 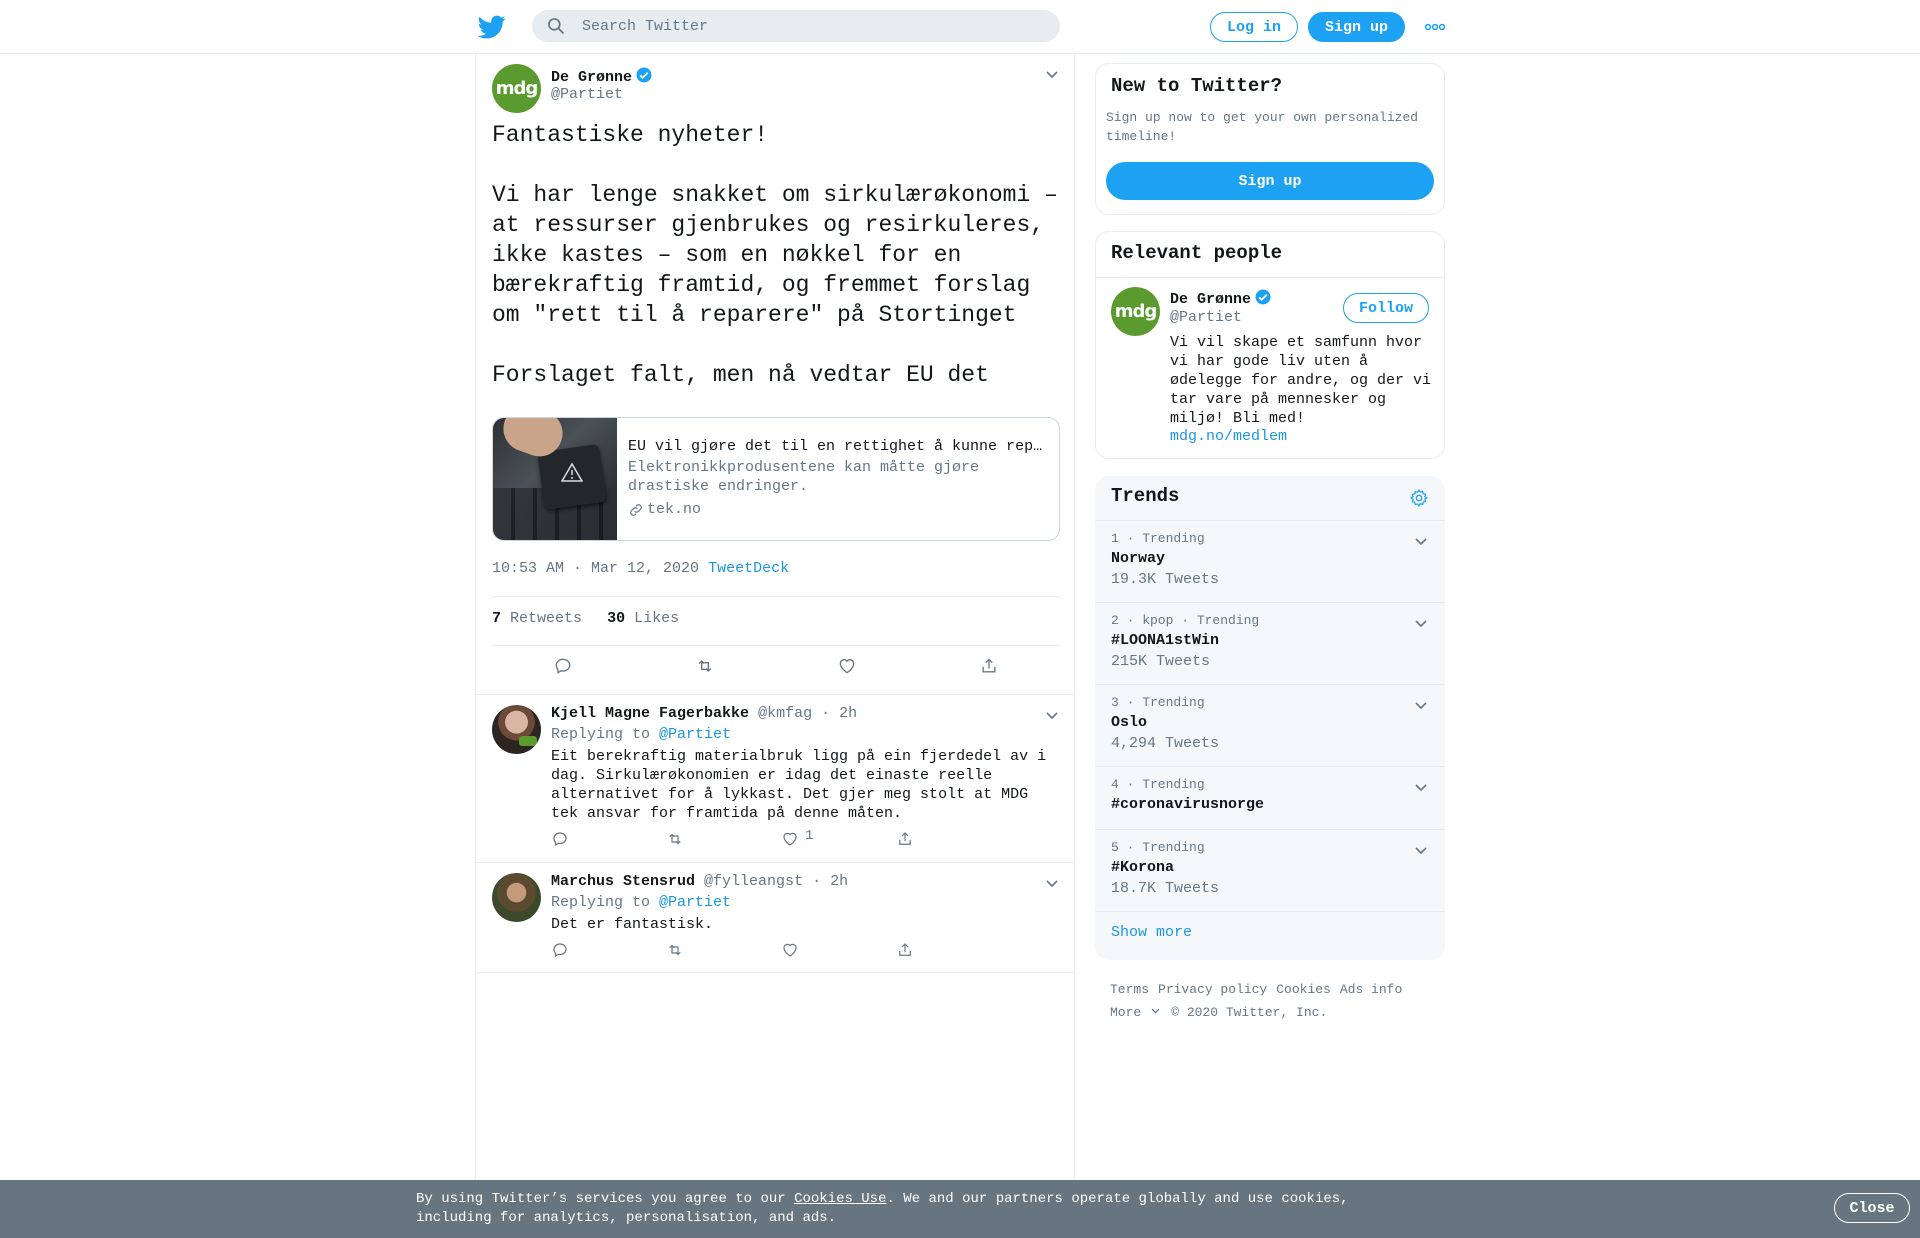 I want to click on reply-author-name: Kjell Magne Fagerbakke, so click(x=650, y=713).